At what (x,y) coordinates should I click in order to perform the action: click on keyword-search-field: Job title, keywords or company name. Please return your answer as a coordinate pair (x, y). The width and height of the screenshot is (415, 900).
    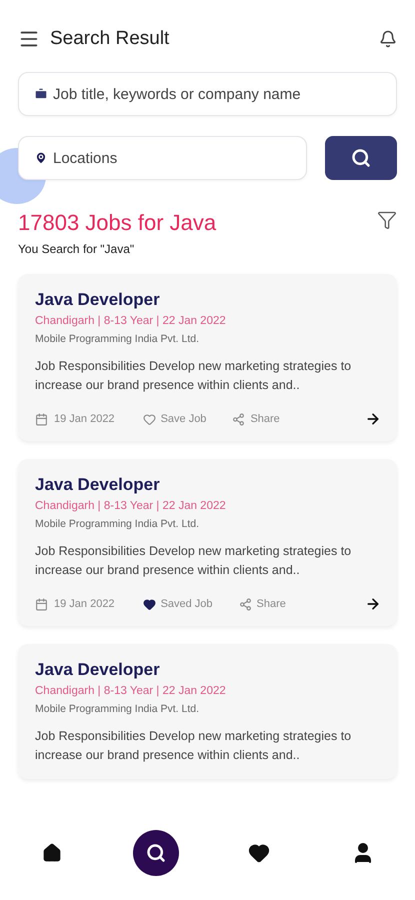
    Looking at the image, I should click on (207, 94).